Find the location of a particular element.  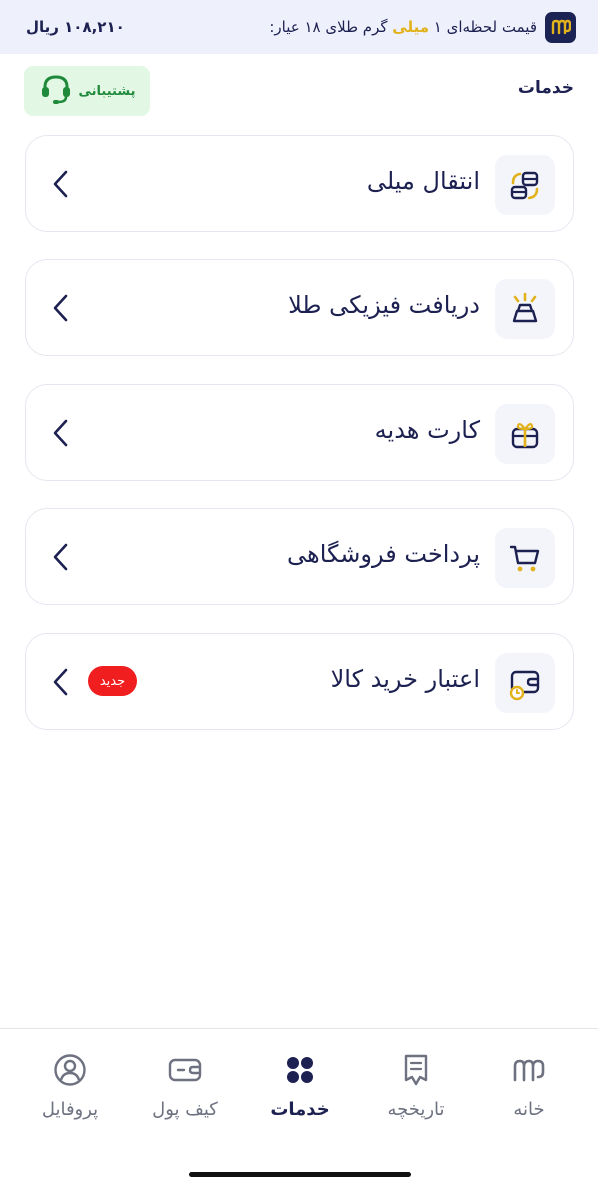

nav-home: خانه is located at coordinates (529, 1086).